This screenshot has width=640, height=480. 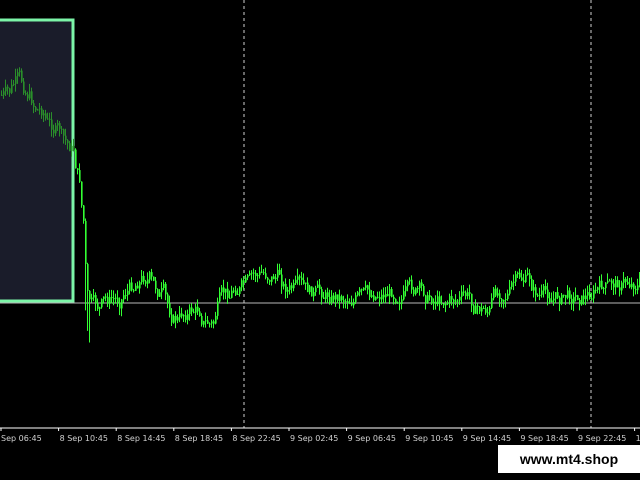 I want to click on x-tick-label: 9 Sep 02:45, so click(x=314, y=438).